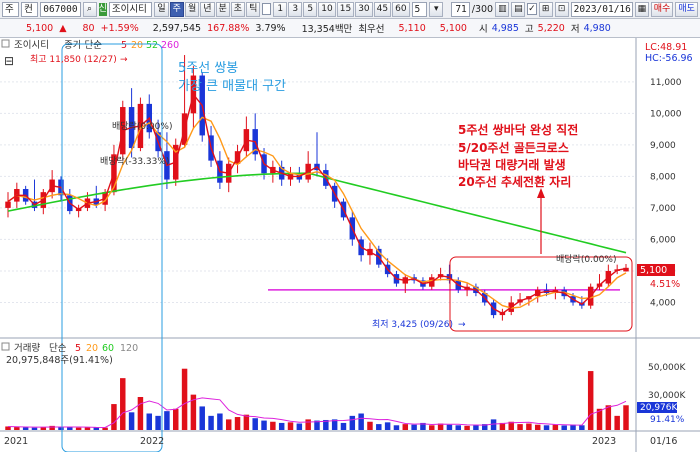 The image size is (700, 452). Describe the element at coordinates (483, 29) in the screenshot. I see `open-label: 시` at that location.